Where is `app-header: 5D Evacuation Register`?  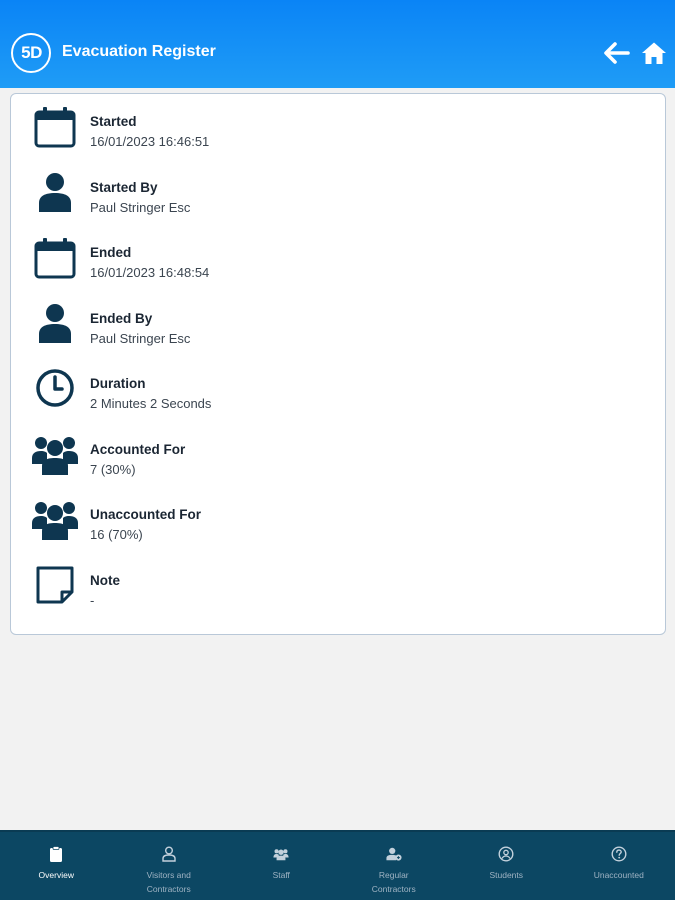 app-header: 5D Evacuation Register is located at coordinates (337, 44).